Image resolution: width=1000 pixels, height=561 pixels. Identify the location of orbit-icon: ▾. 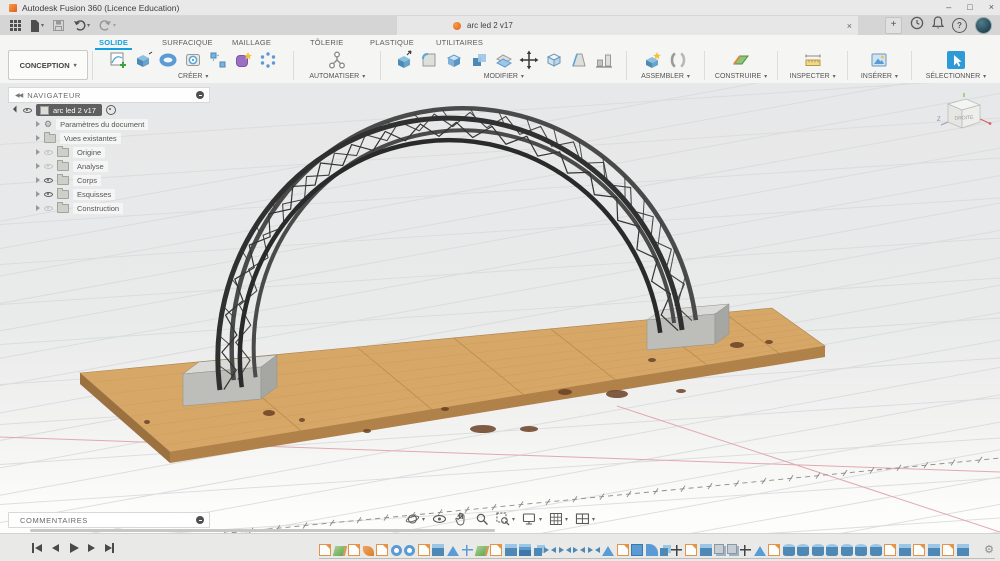
(415, 519).